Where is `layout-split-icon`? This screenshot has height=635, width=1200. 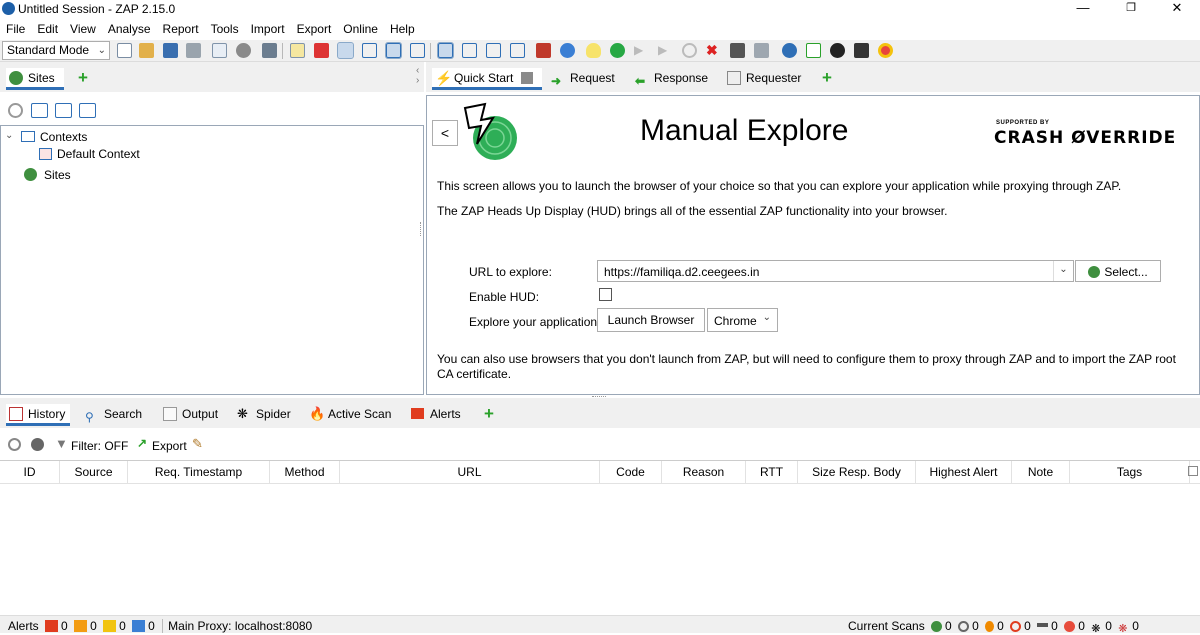
layout-split-icon is located at coordinates (417, 50).